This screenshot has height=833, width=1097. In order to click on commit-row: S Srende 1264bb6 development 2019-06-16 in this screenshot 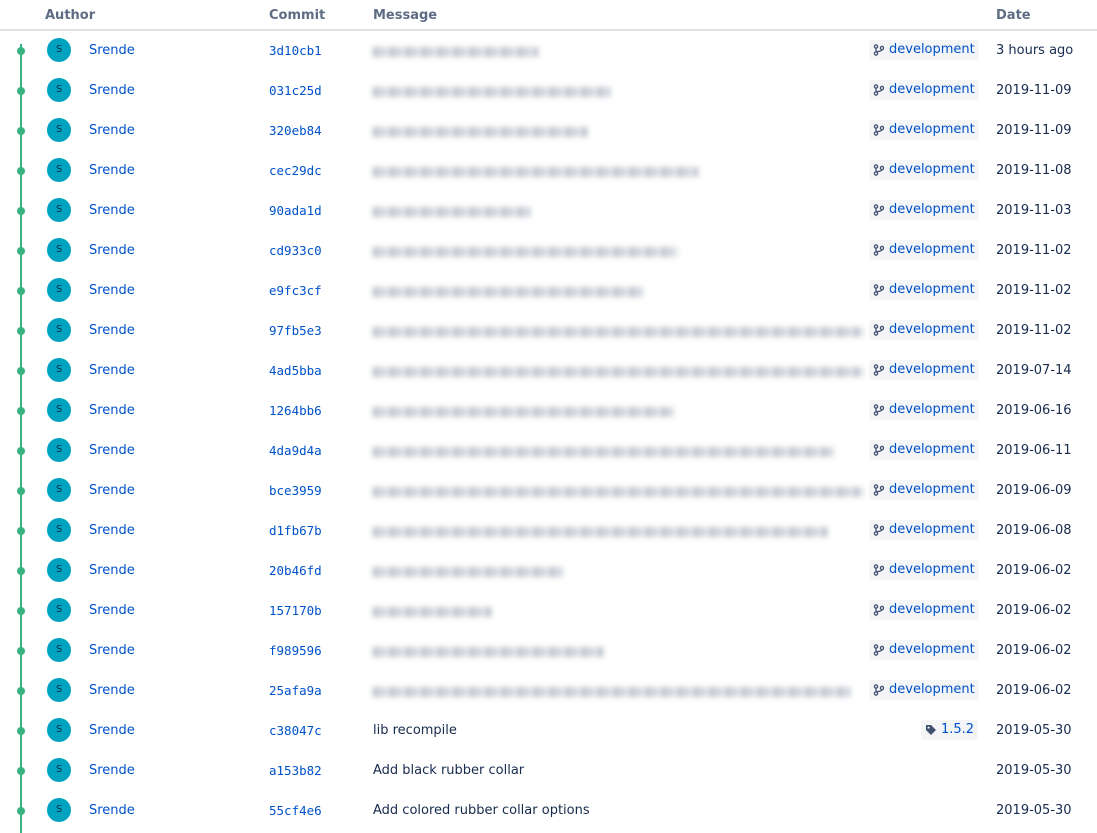, I will do `click(548, 411)`.